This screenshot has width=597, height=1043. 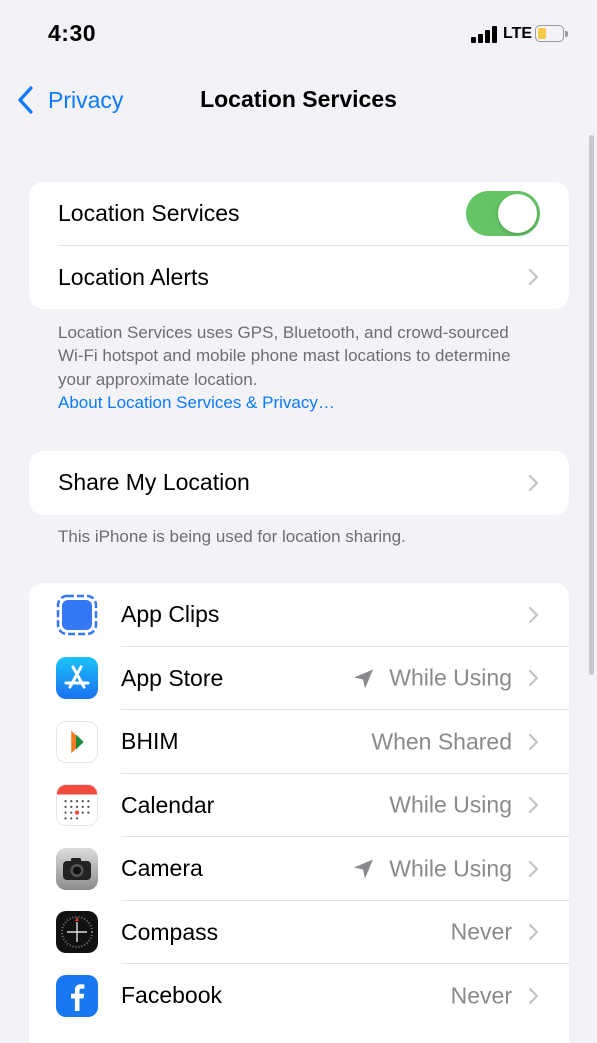 I want to click on share-my-location-label: Share My Location, so click(x=154, y=482).